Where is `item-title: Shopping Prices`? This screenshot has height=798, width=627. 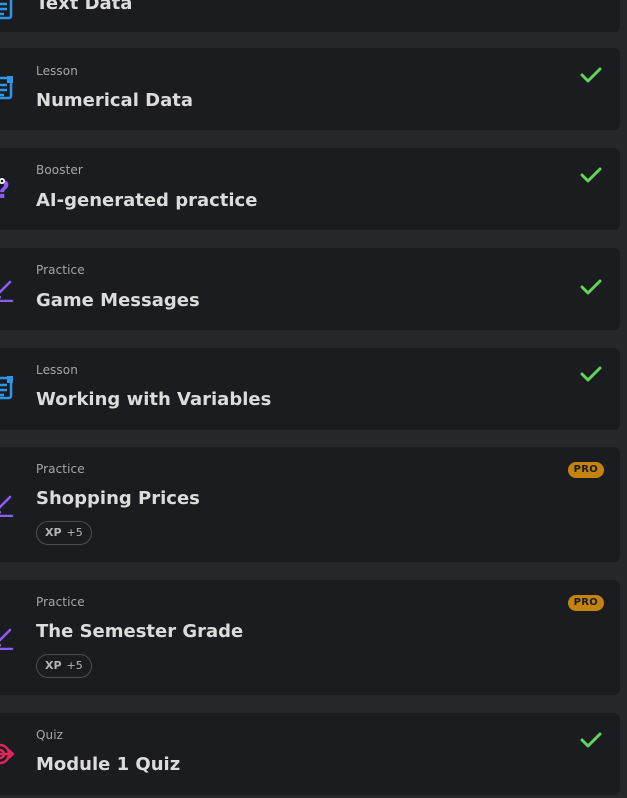
item-title: Shopping Prices is located at coordinates (118, 498).